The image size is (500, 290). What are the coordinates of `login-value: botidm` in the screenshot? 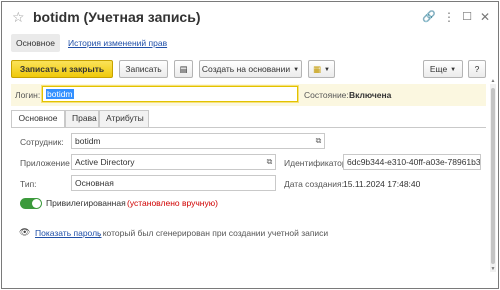 It's located at (60, 94).